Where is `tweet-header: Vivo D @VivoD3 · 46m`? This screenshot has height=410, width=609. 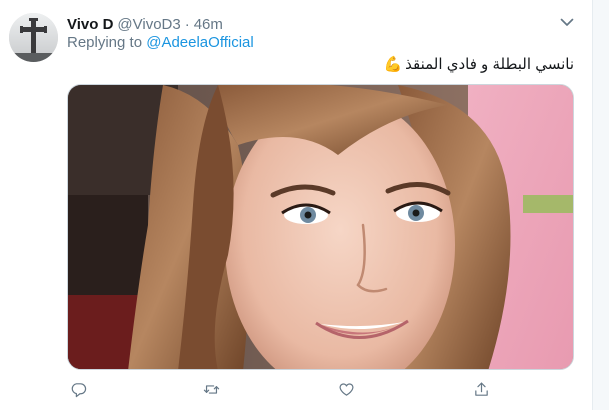 tweet-header: Vivo D @VivoD3 · 46m is located at coordinates (145, 24).